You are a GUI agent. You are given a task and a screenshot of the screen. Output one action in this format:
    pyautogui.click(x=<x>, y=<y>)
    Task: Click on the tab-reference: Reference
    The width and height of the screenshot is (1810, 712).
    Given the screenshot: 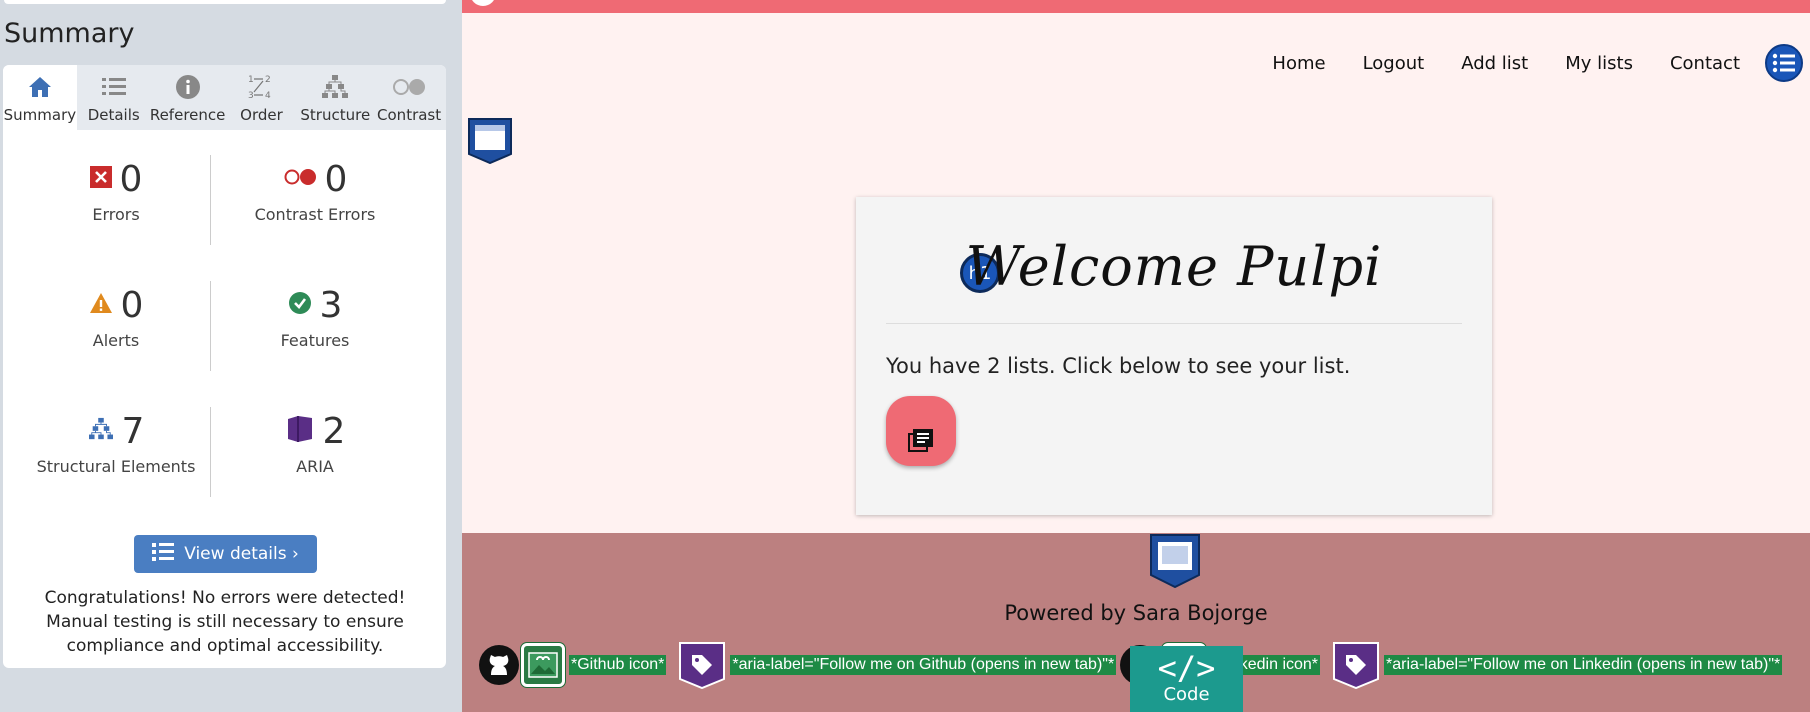 What is the action you would take?
    pyautogui.click(x=187, y=97)
    